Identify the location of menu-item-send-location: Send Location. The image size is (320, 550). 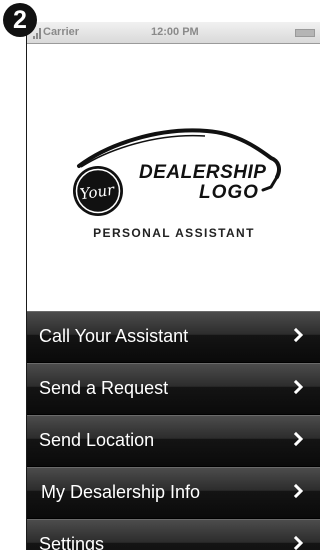
(173, 441).